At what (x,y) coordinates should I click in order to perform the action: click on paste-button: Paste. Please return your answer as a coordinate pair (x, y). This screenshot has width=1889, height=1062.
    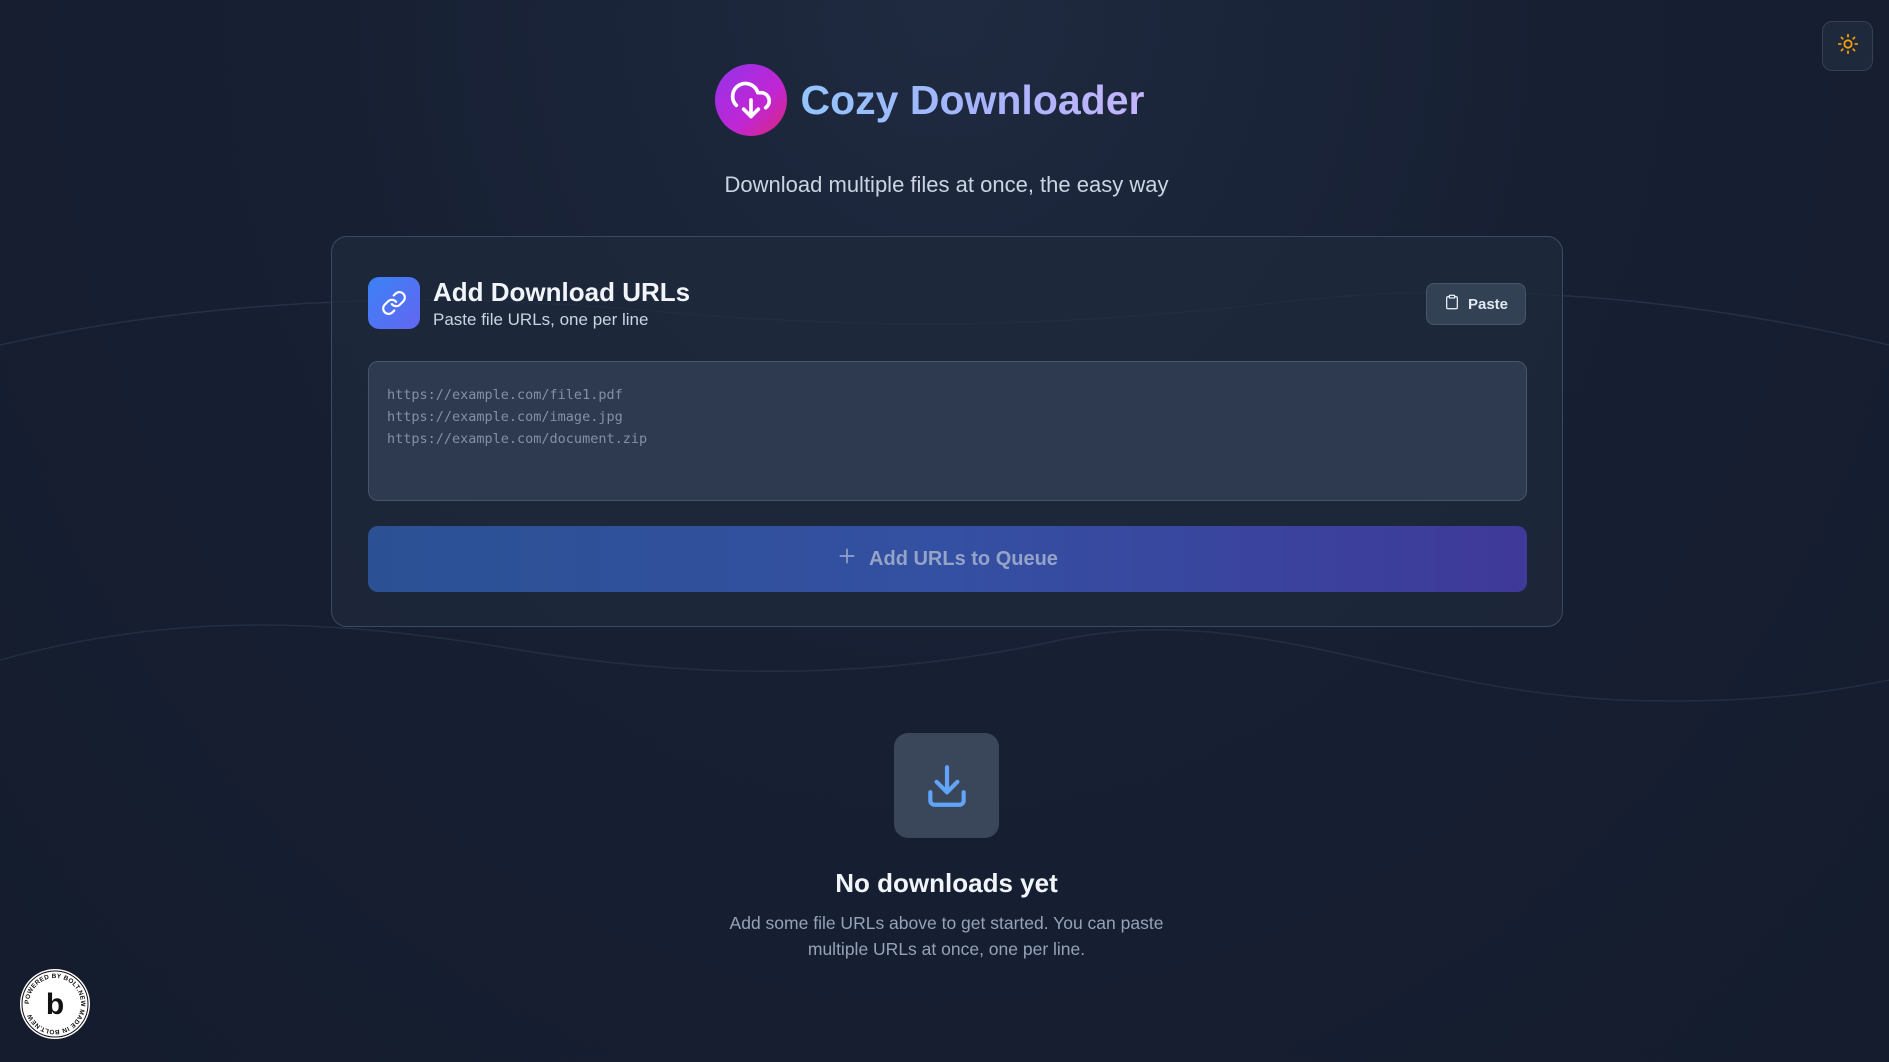
    Looking at the image, I should click on (1476, 304).